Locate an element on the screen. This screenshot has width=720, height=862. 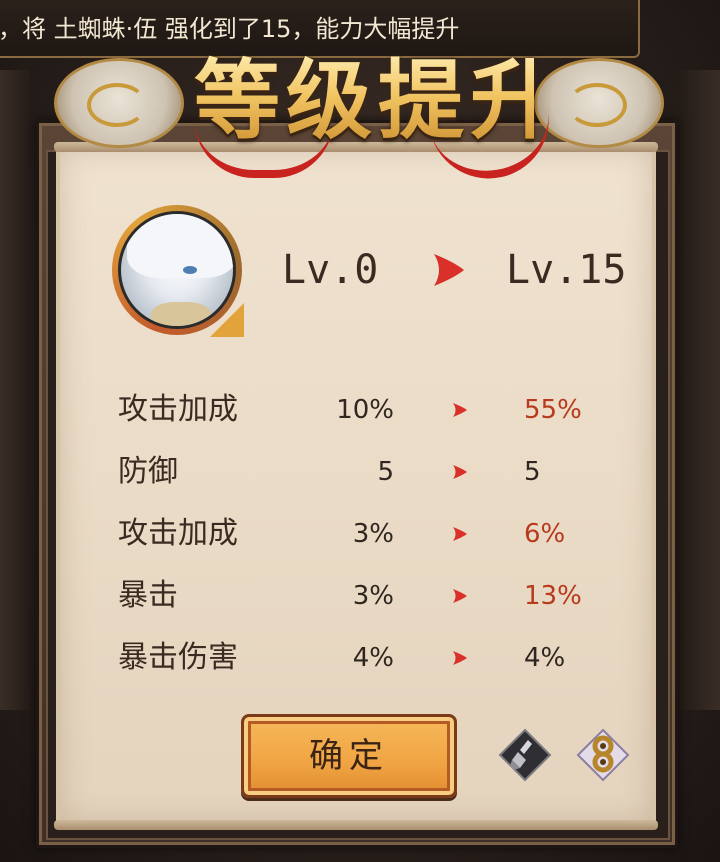
avatar-portrait is located at coordinates (177, 270).